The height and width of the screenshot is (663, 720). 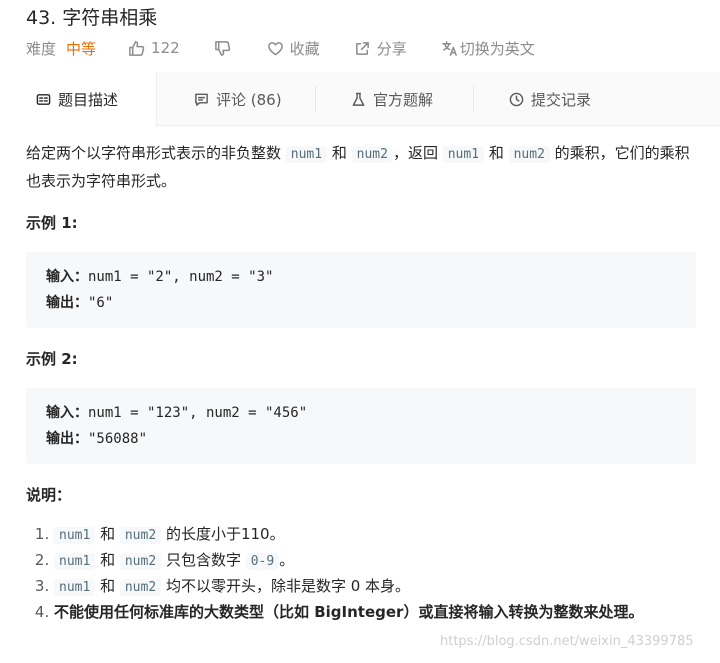 What do you see at coordinates (287, 560) in the screenshot?
I see `note-text: 。` at bounding box center [287, 560].